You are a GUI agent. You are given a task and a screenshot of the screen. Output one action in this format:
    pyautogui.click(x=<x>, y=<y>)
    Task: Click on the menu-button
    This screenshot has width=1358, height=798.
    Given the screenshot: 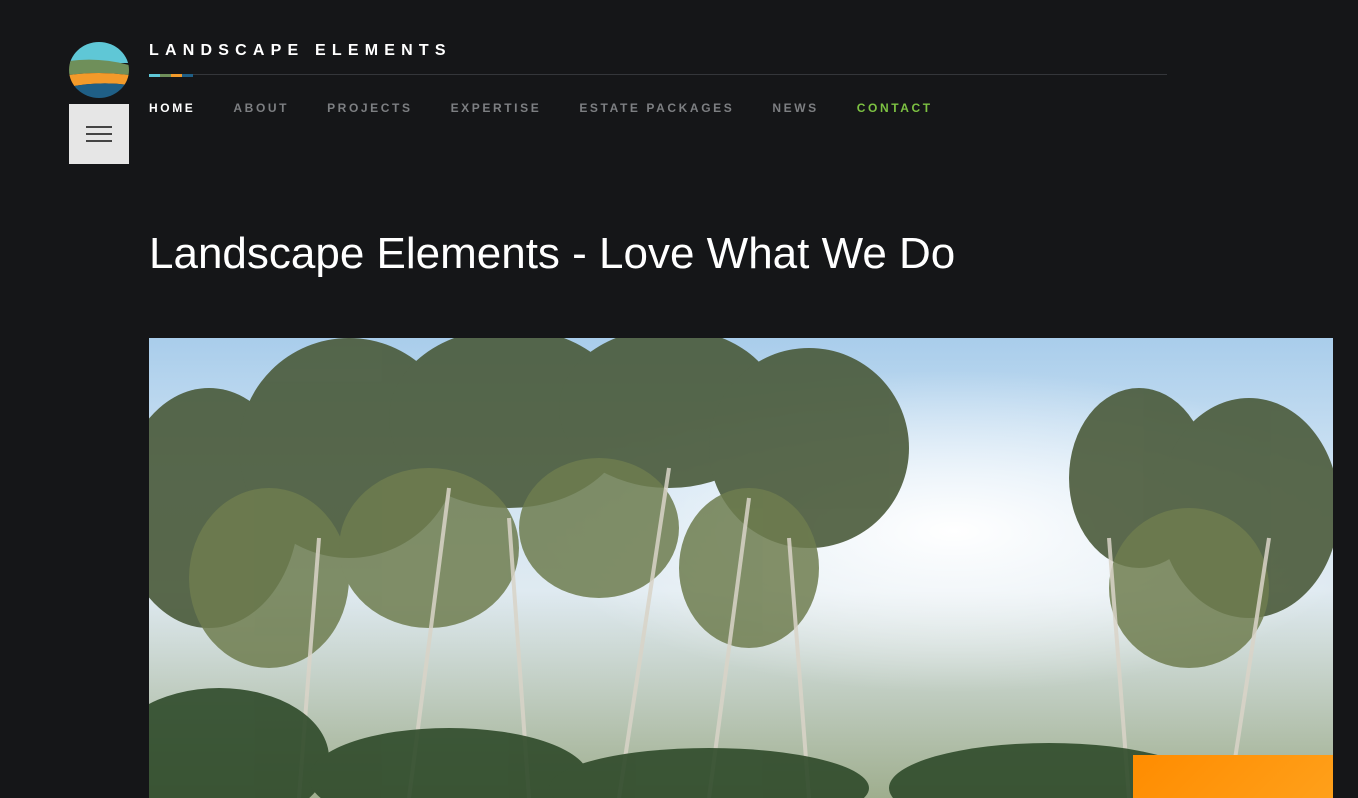 What is the action you would take?
    pyautogui.click(x=99, y=134)
    